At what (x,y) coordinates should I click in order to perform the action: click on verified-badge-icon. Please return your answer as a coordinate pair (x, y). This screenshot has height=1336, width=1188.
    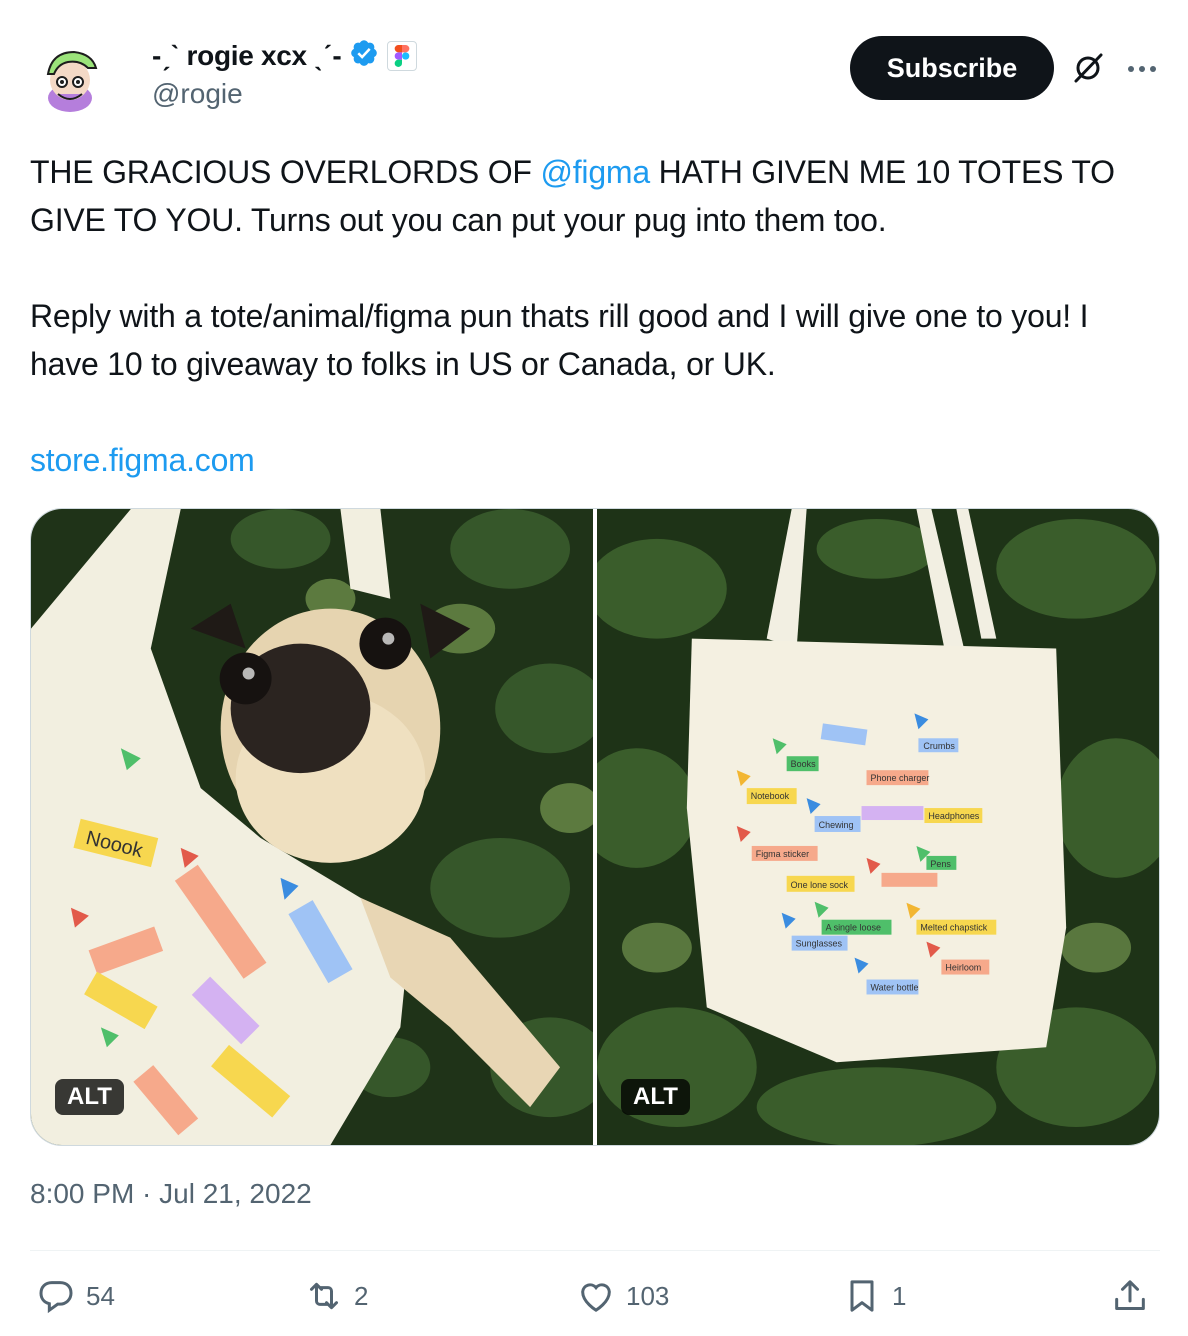
    Looking at the image, I should click on (364, 55).